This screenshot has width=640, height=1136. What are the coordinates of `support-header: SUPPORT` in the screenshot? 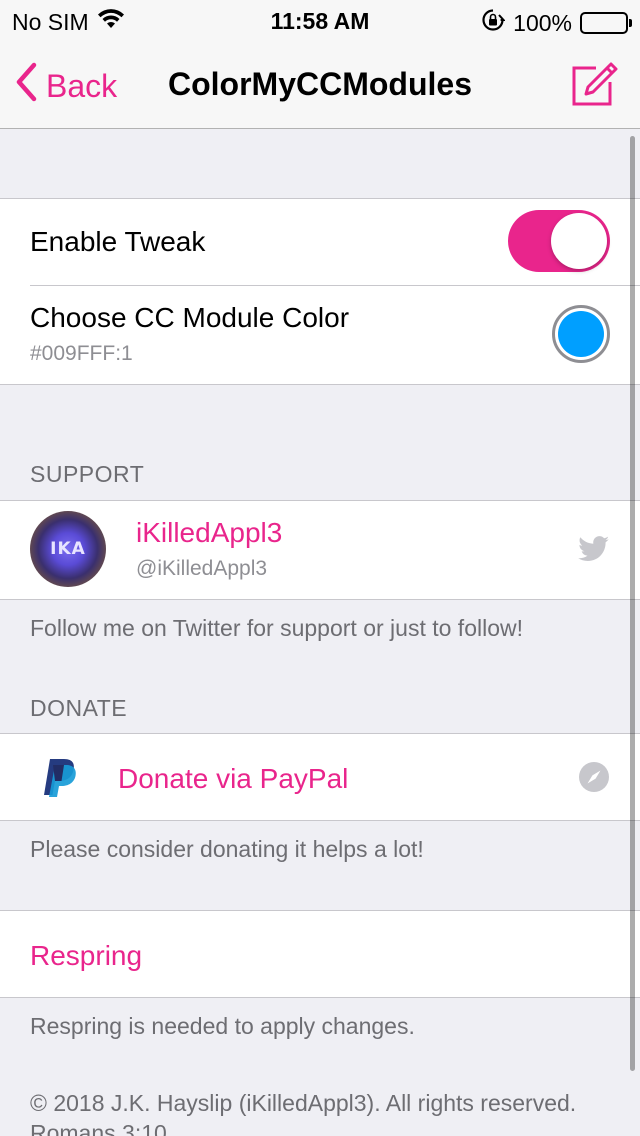 It's located at (87, 474).